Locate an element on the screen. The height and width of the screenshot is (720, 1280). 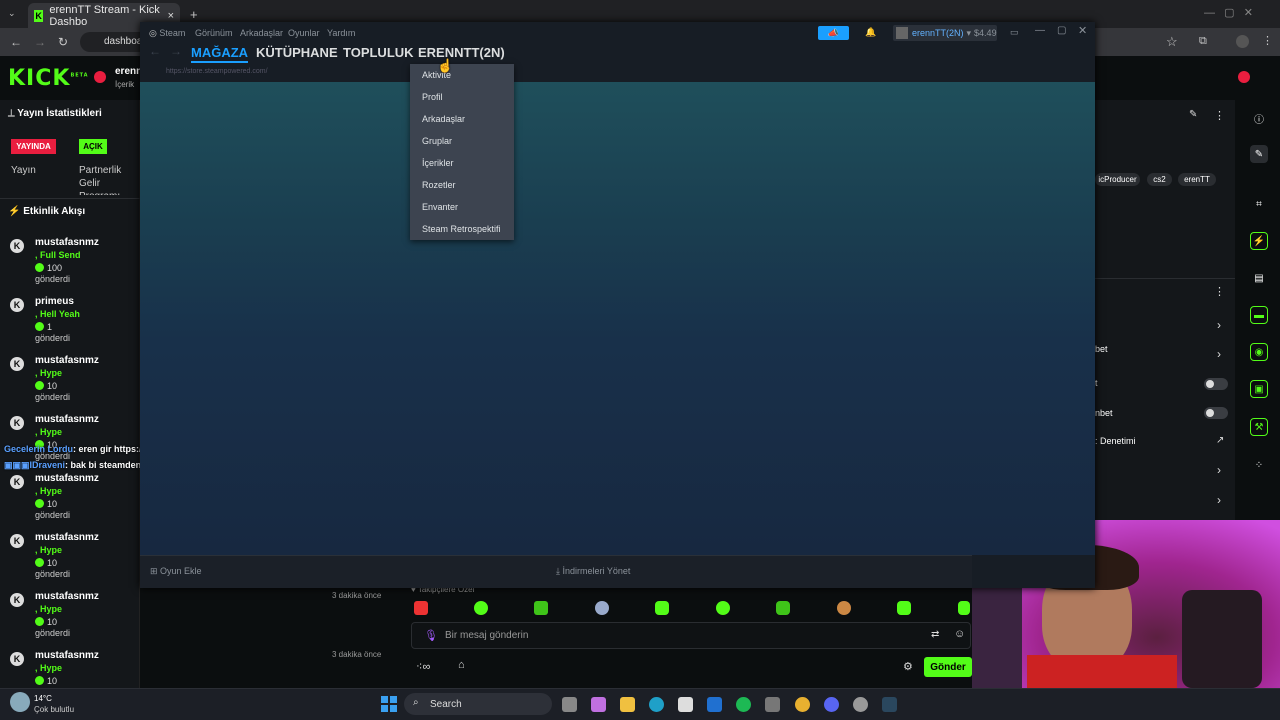
taskbar-search: ⌕ Search is located at coordinates (478, 704).